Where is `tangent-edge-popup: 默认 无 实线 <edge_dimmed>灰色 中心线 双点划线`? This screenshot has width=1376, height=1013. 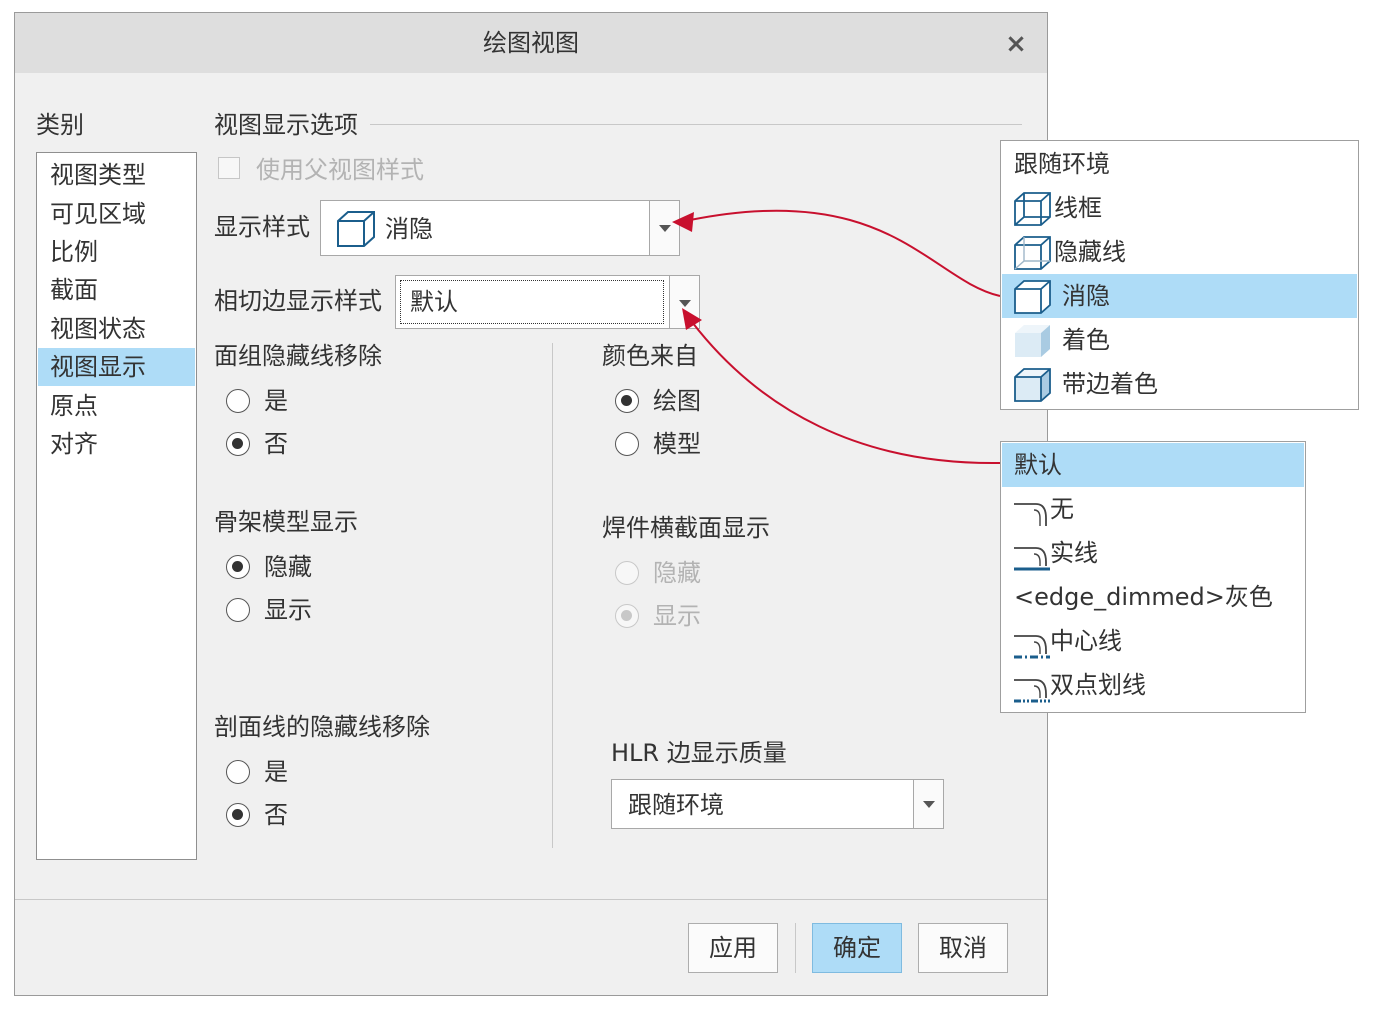 tangent-edge-popup: 默认 无 实线 <edge_dimmed>灰色 中心线 双点划线 is located at coordinates (1153, 577).